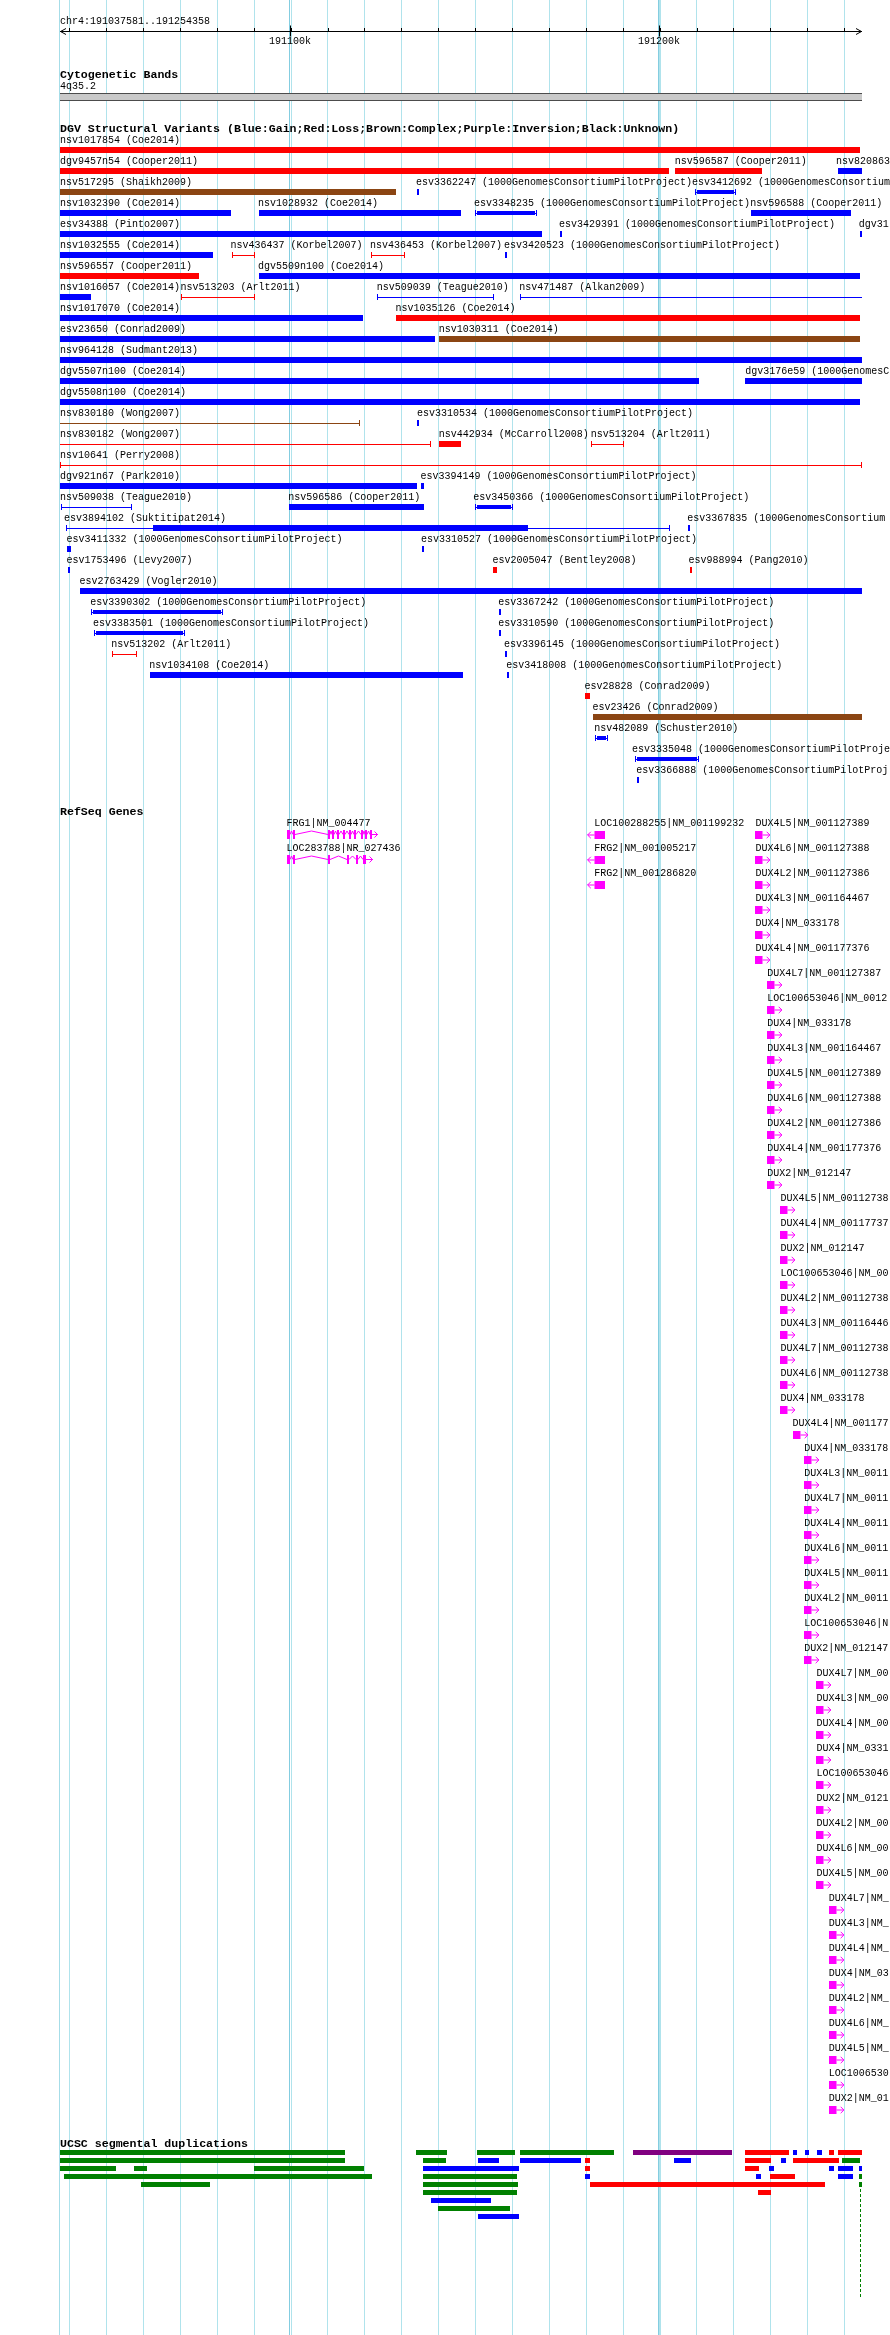  Describe the element at coordinates (852, 1873) in the screenshot. I see `gene-label: DUX4L5|NM_00` at that location.